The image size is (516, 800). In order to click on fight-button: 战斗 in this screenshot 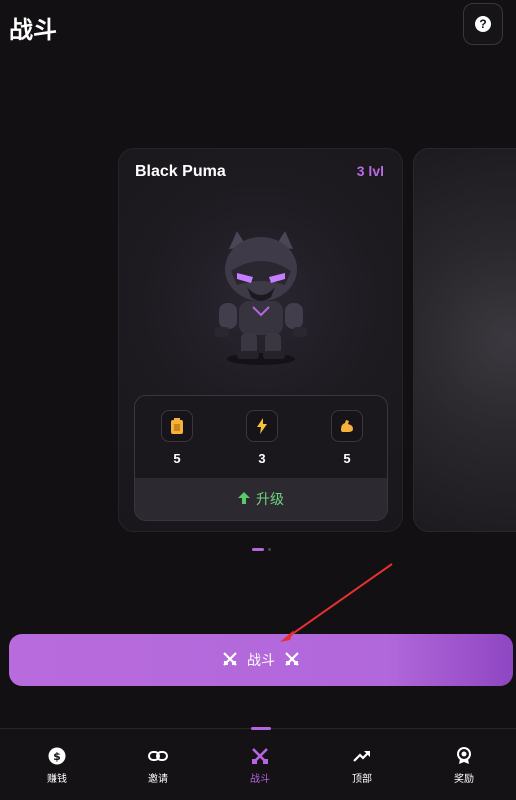, I will do `click(261, 660)`.